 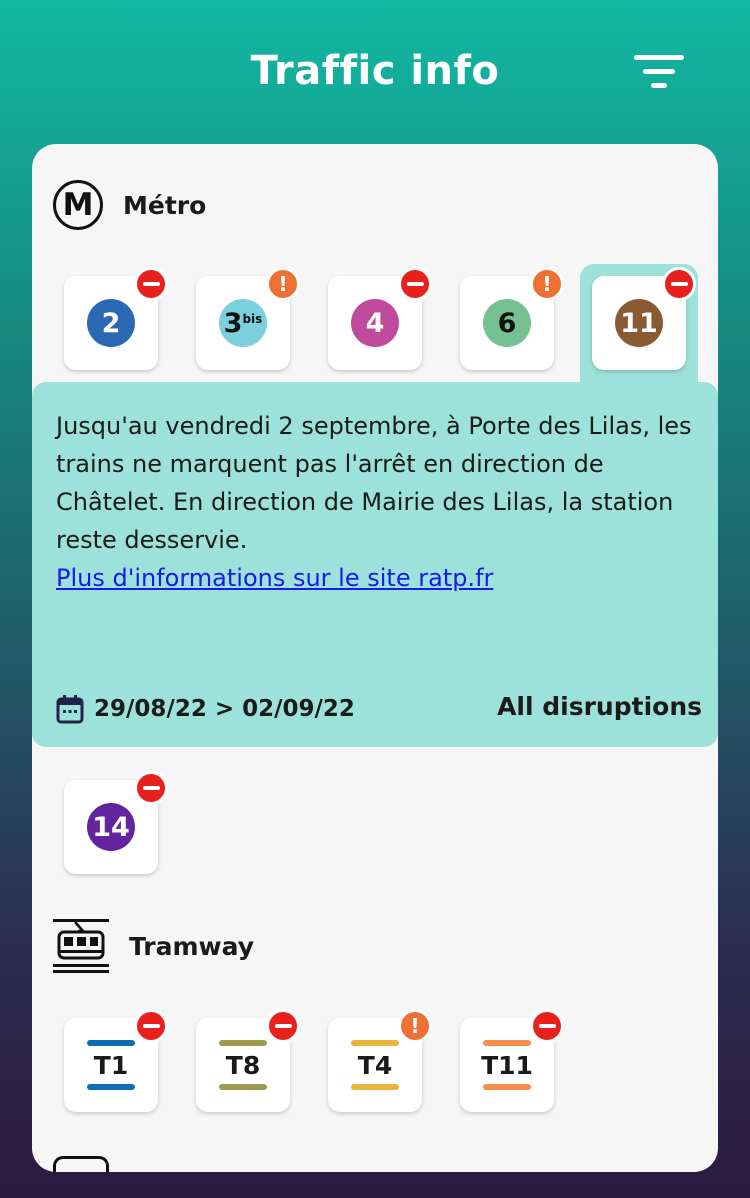 I want to click on disruption-dates: 29/08/22 > 02/09/22, so click(x=205, y=709).